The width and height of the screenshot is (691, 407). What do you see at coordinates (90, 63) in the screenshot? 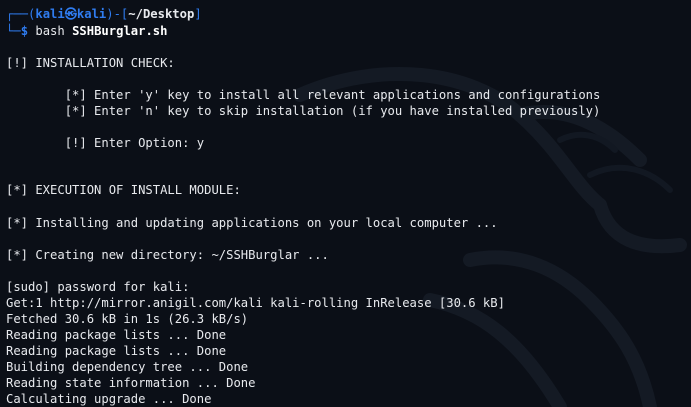
I see `output-line: [!] INSTALLATION CHECK:` at bounding box center [90, 63].